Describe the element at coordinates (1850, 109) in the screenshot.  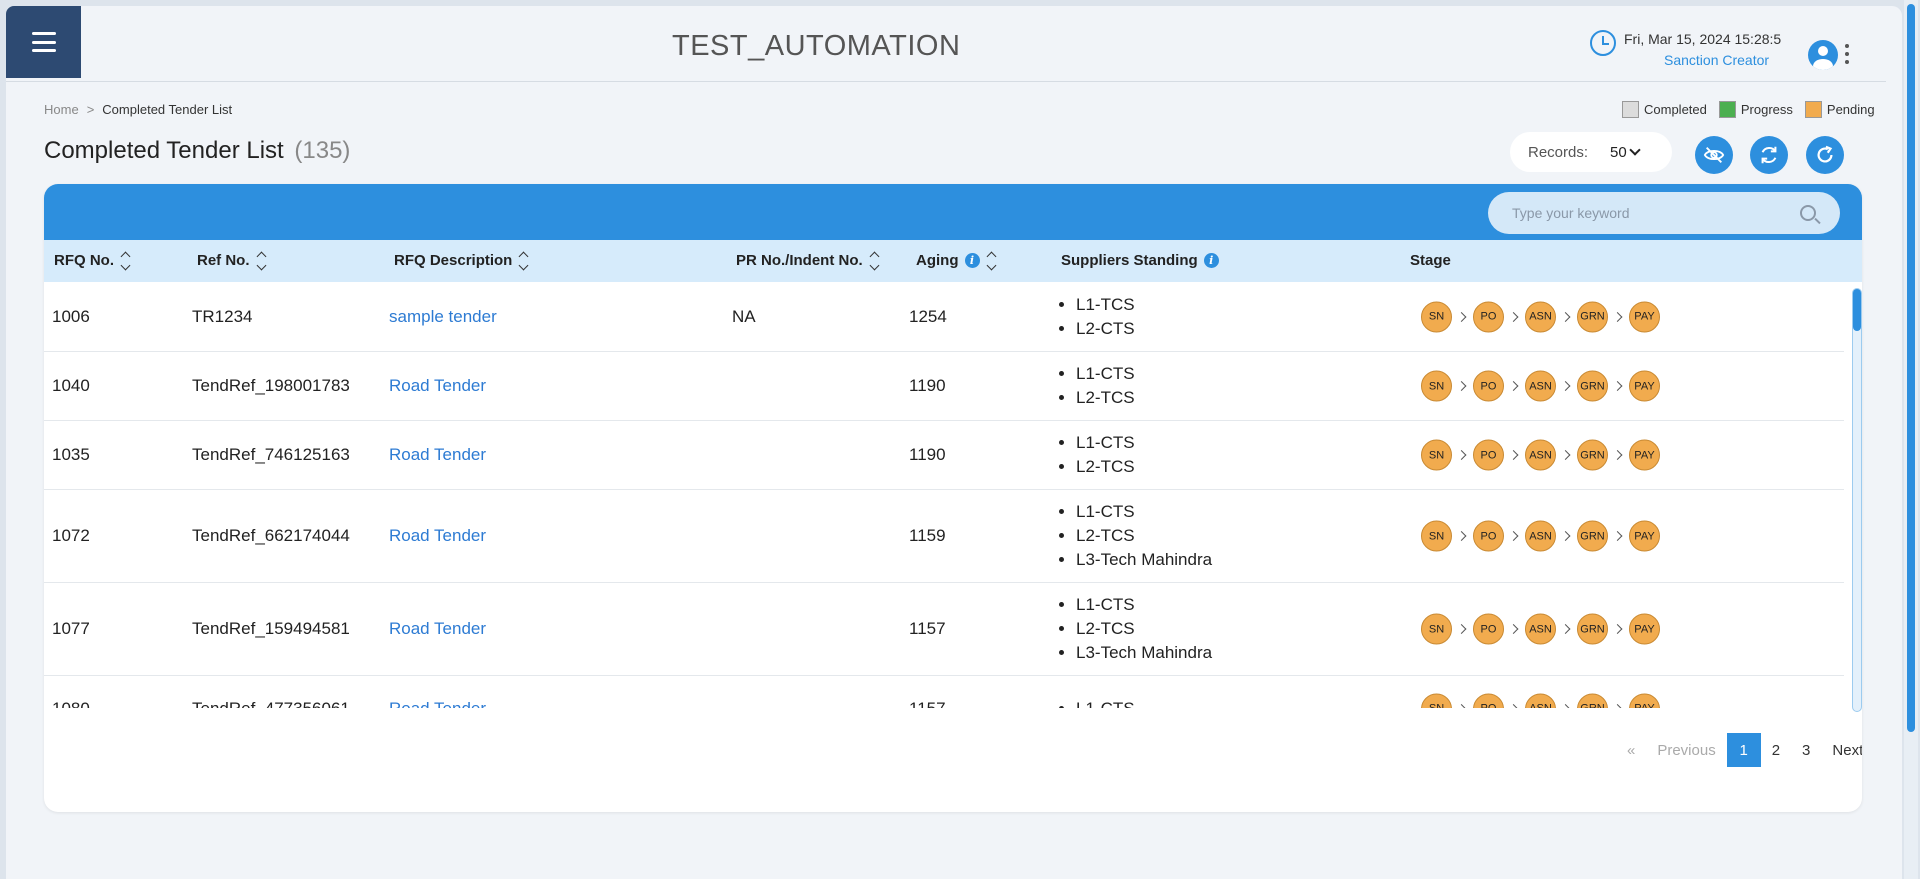
I see `legend-label: Pending` at that location.